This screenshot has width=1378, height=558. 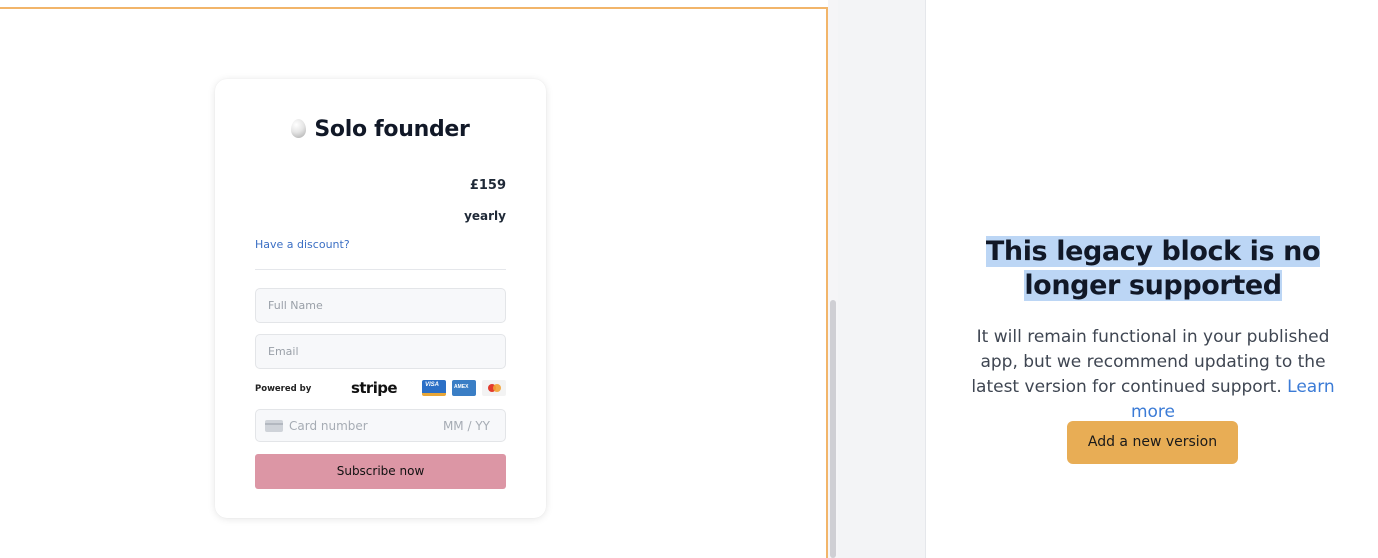 I want to click on card-brands: VISA AMEX, so click(x=464, y=388).